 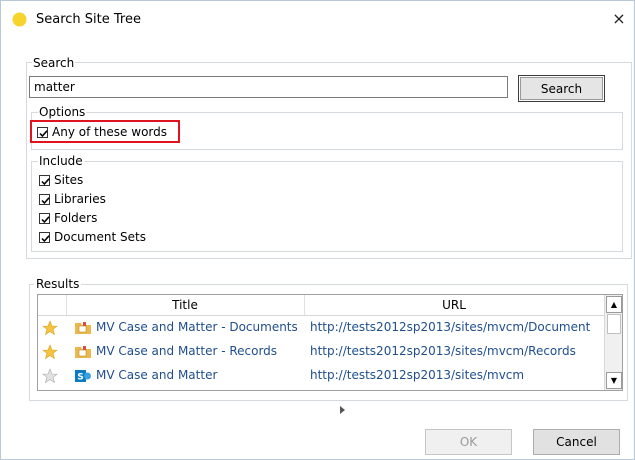 I want to click on scroll-thumb, so click(x=614, y=324).